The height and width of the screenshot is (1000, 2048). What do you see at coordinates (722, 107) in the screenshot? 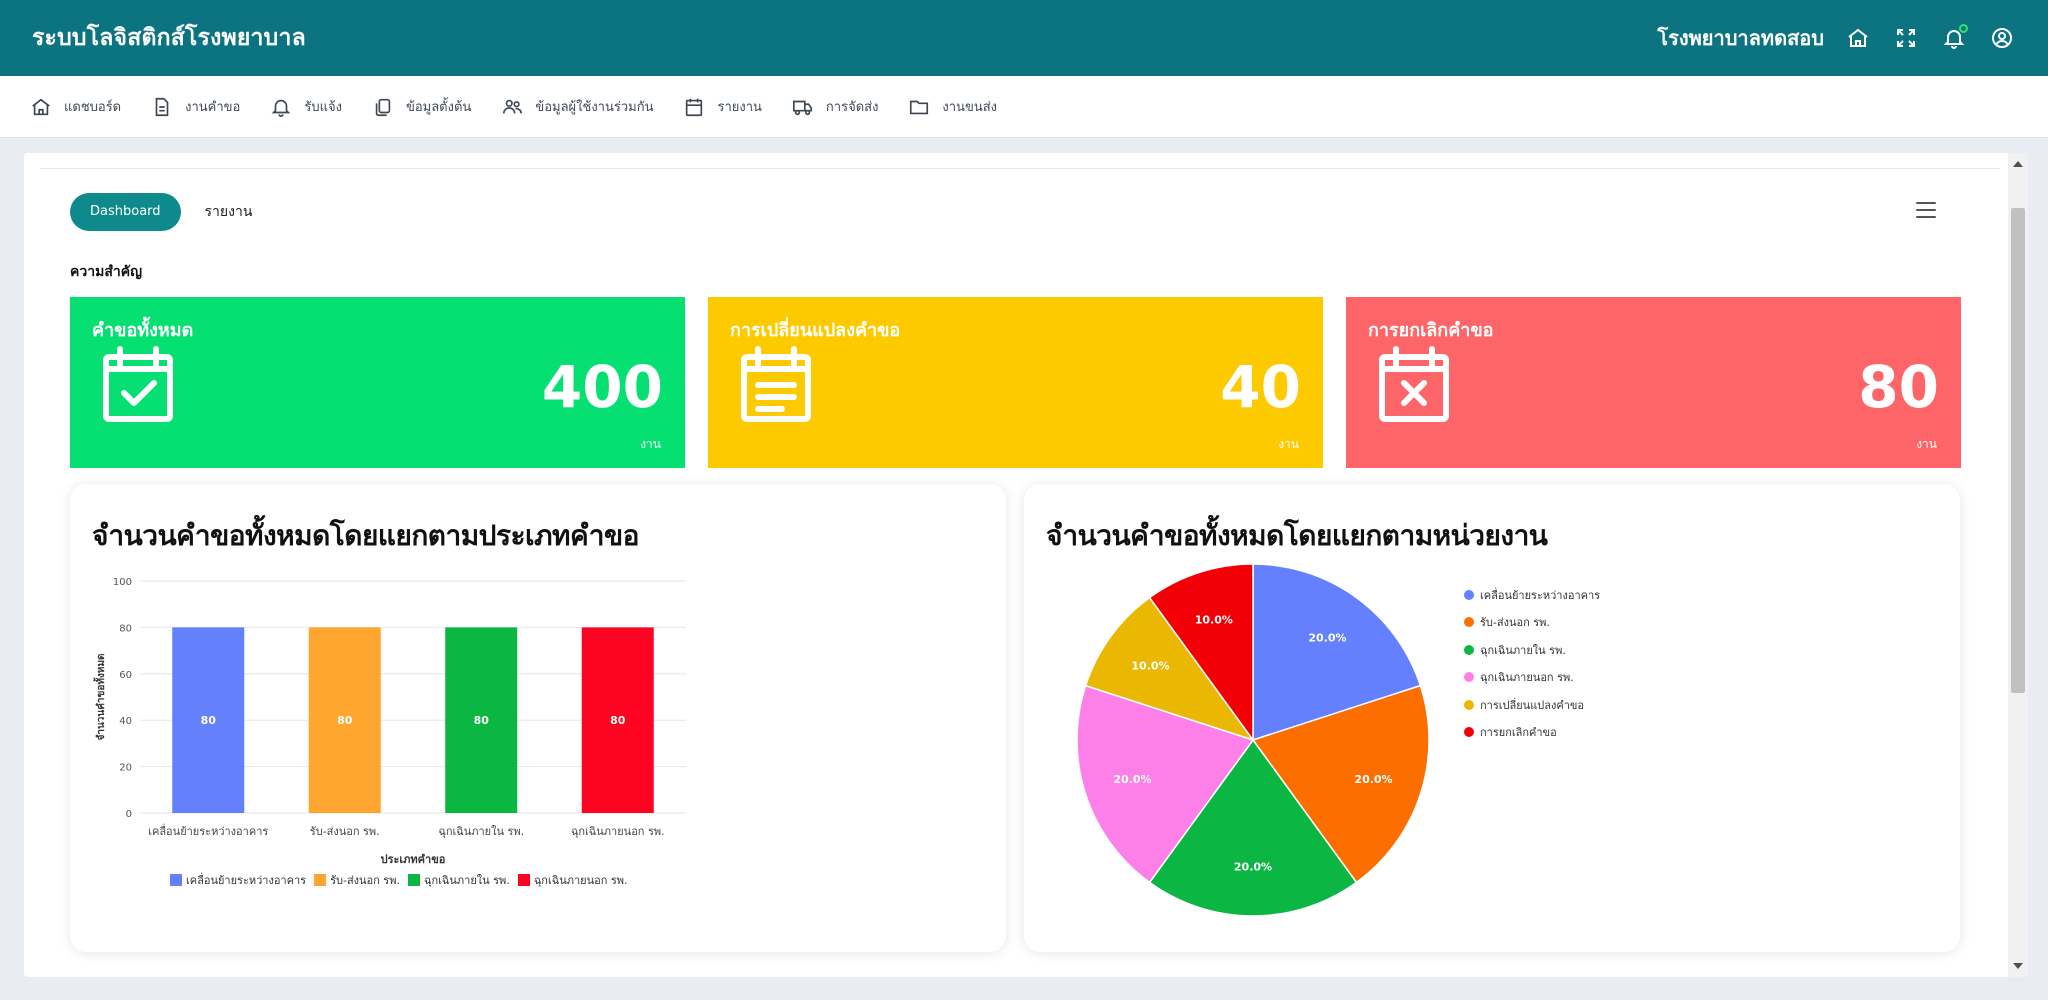
I see `nav-item-reports: รายงาน` at bounding box center [722, 107].